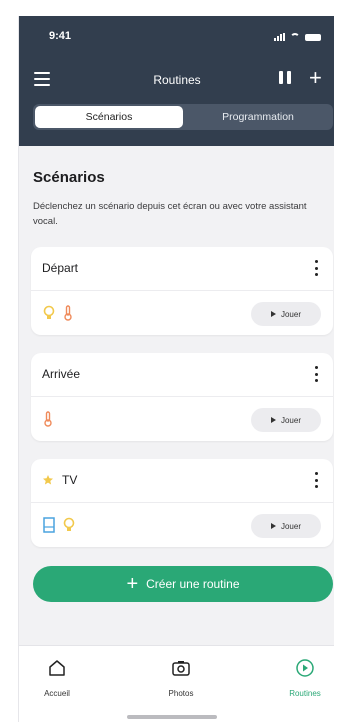 The image size is (342, 722). What do you see at coordinates (172, 717) in the screenshot?
I see `home-indicator` at bounding box center [172, 717].